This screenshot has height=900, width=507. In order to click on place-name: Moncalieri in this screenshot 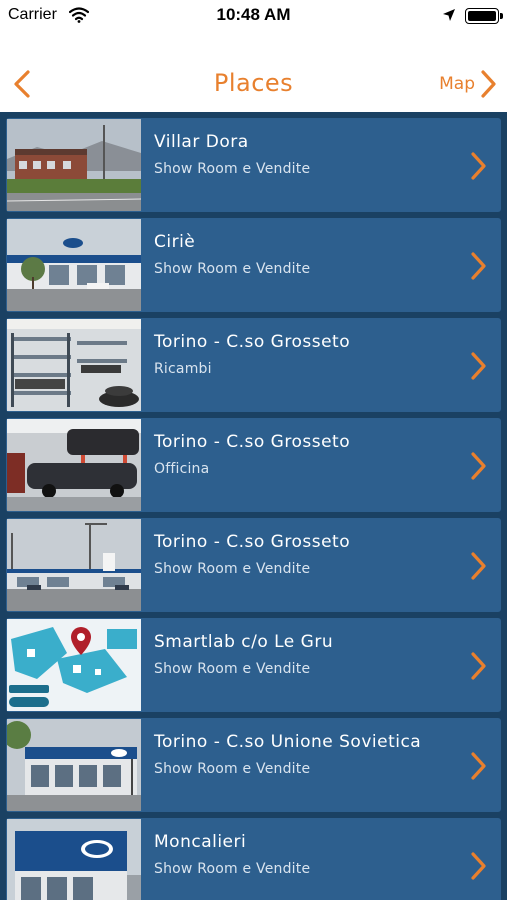, I will do `click(200, 842)`.